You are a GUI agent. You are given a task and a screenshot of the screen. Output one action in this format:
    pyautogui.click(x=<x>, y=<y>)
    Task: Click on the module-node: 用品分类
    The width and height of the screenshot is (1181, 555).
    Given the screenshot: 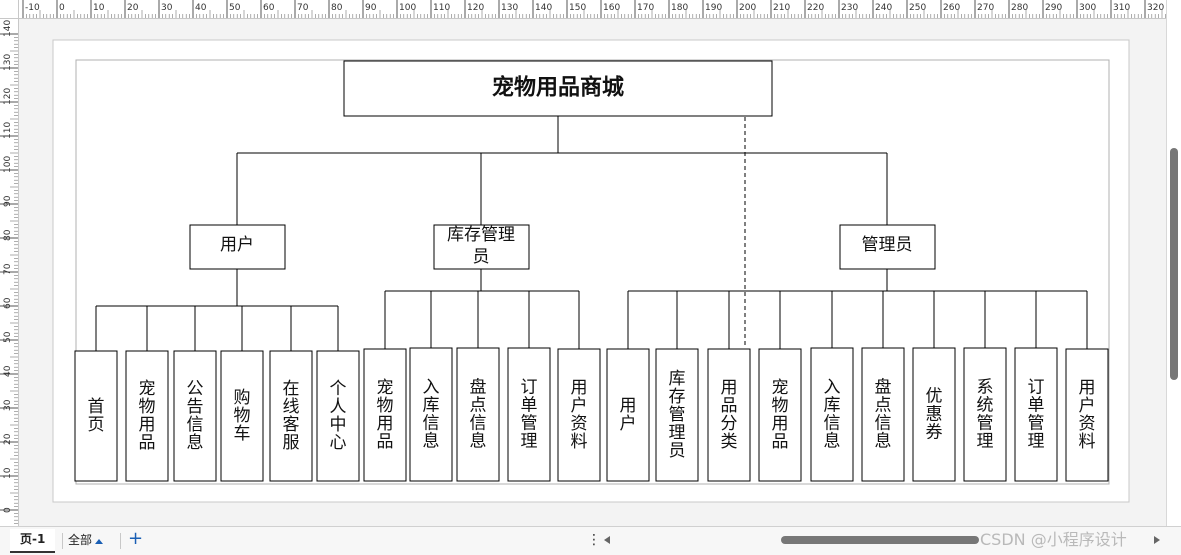 What is the action you would take?
    pyautogui.click(x=729, y=415)
    